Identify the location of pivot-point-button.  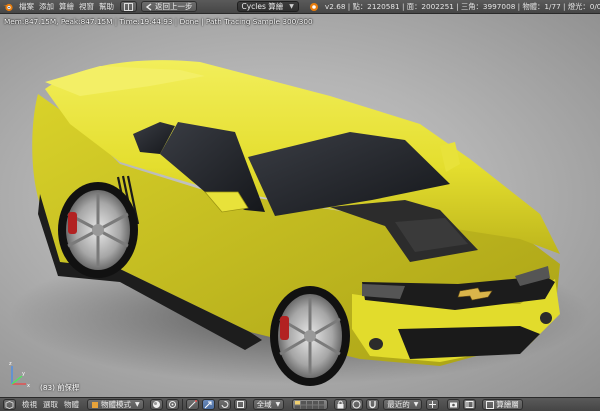
(172, 404).